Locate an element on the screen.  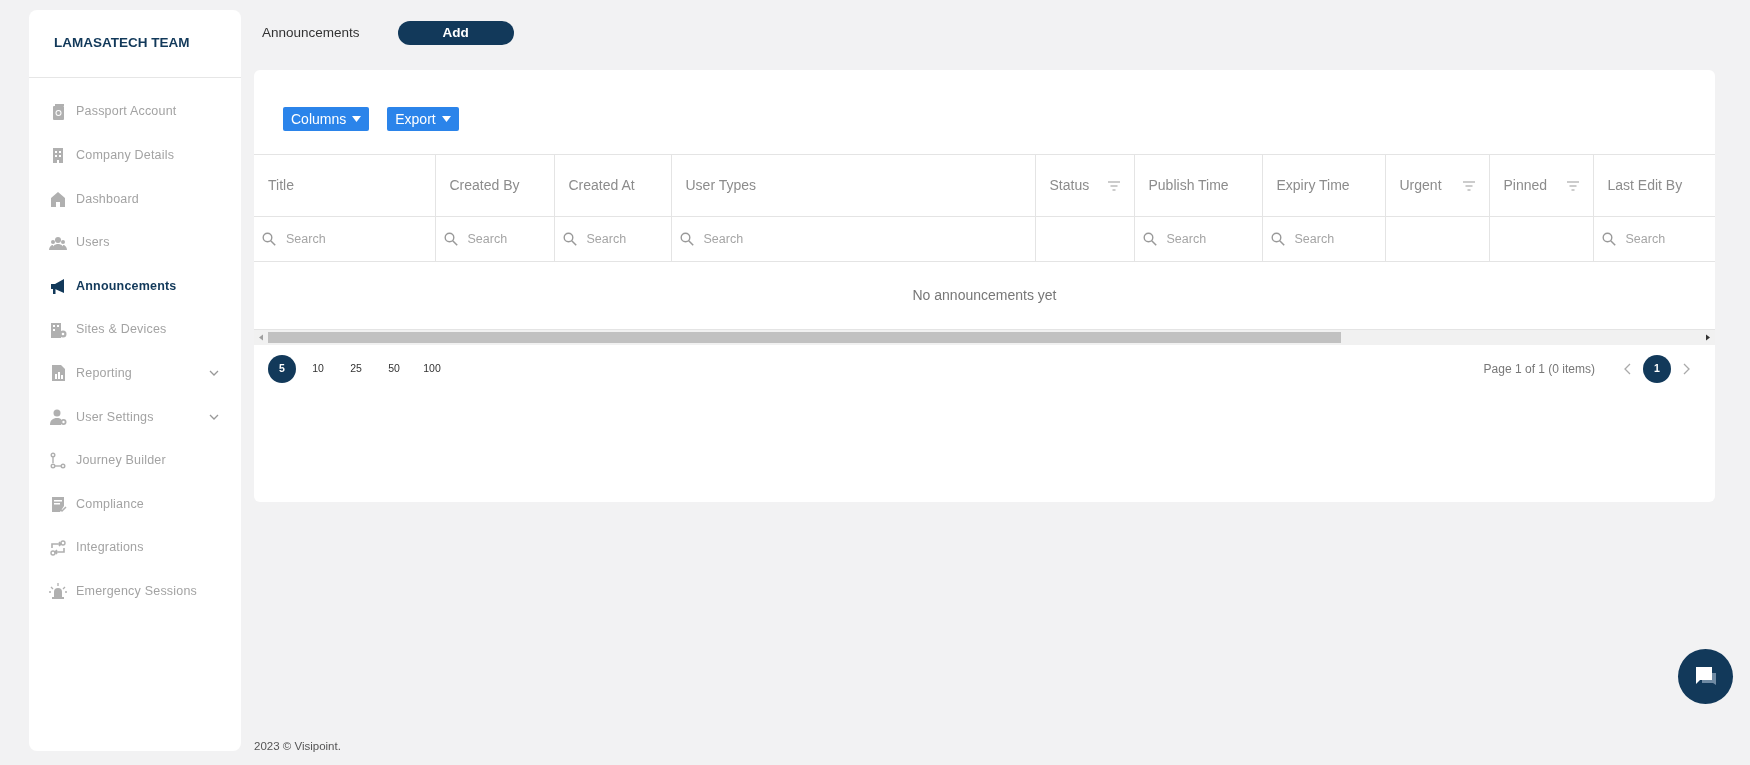
sidebar-item: Dashboard is located at coordinates (135, 199).